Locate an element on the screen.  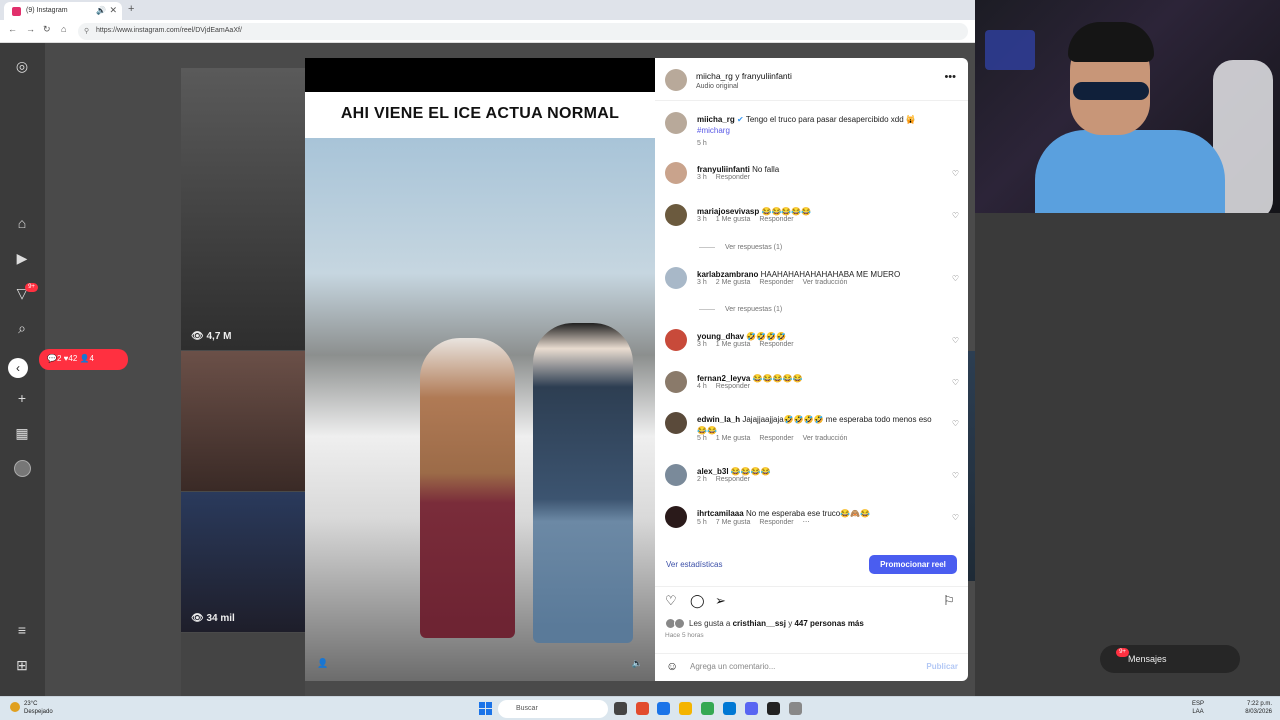
commenter-username: fernan2_leyva is located at coordinates (723, 378).